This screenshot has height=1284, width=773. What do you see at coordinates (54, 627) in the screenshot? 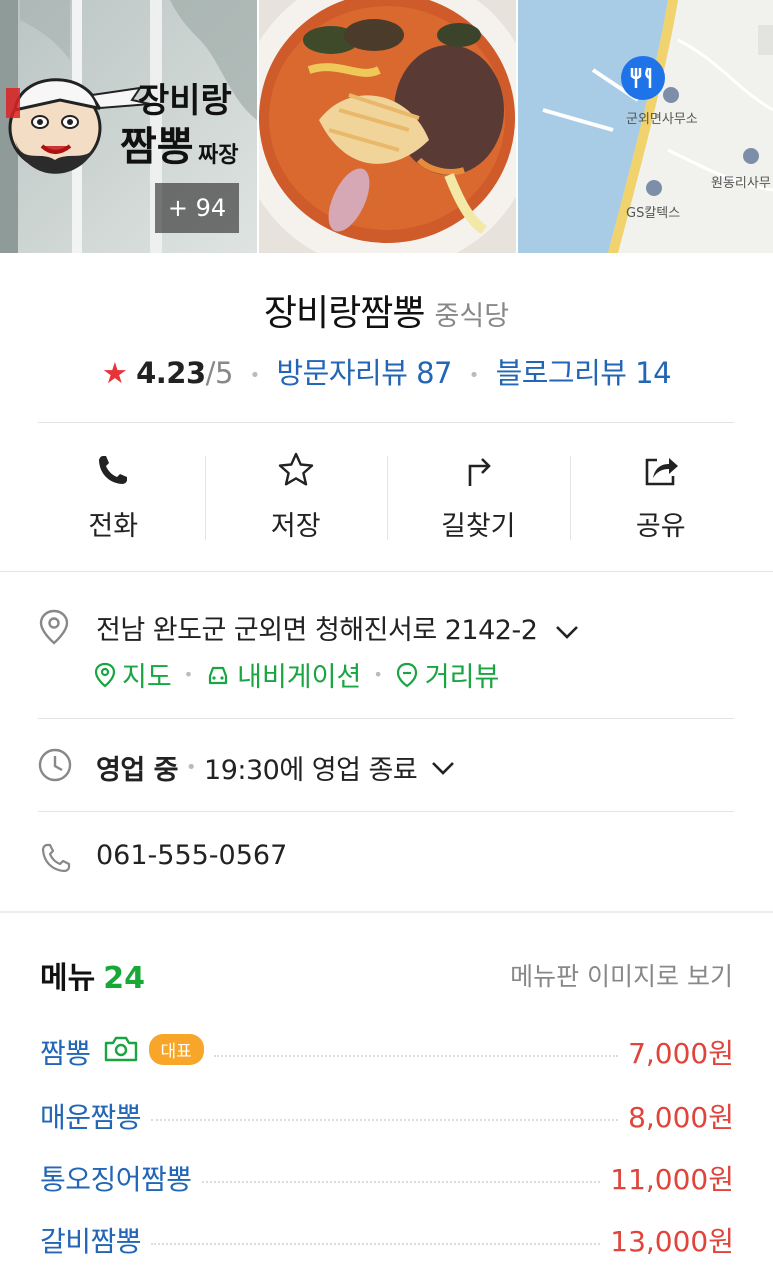
I see `location-pin-icon` at bounding box center [54, 627].